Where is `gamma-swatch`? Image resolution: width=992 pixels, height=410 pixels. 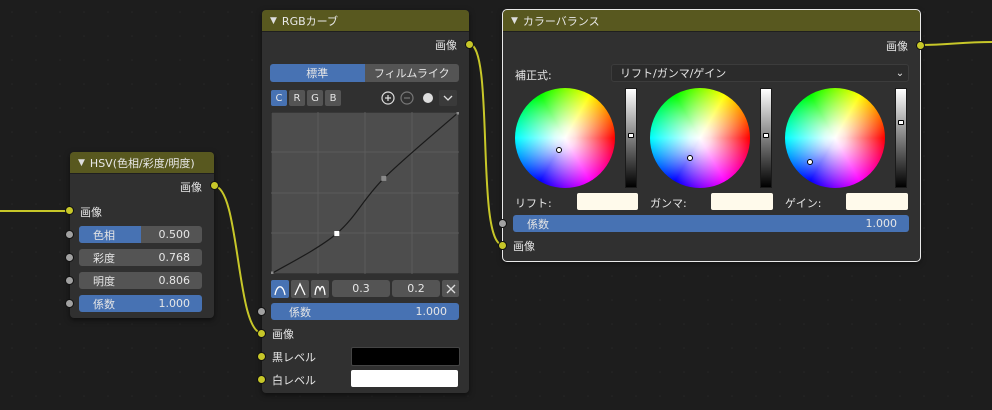
gamma-swatch is located at coordinates (742, 201).